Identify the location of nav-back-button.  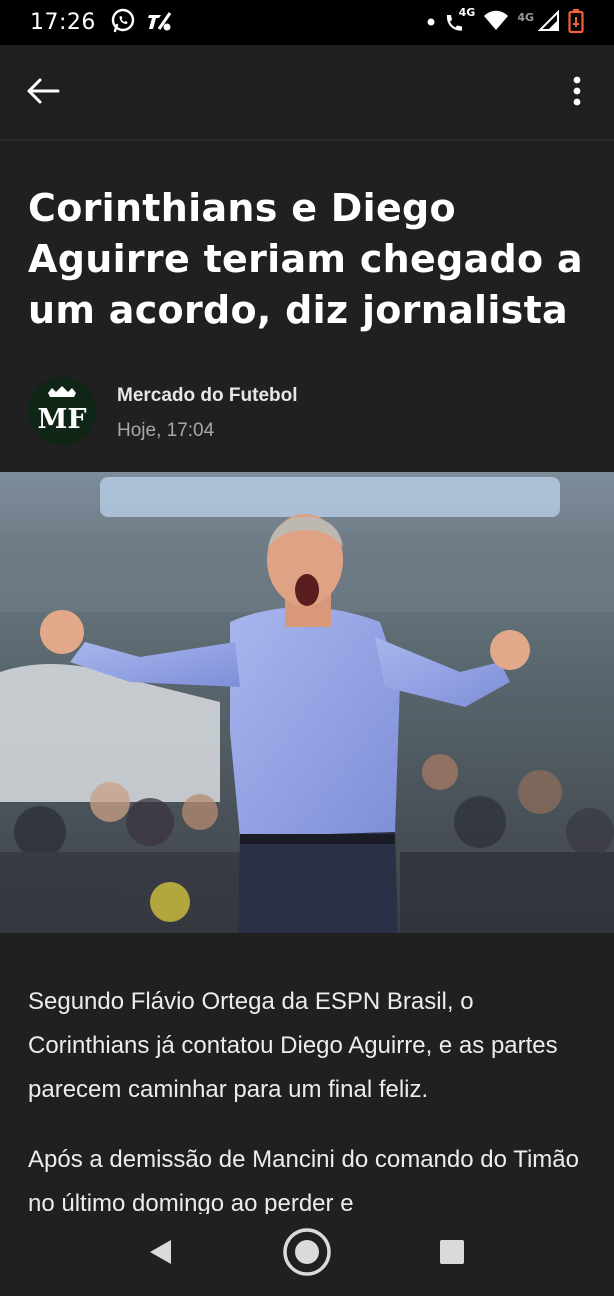
(160, 1254).